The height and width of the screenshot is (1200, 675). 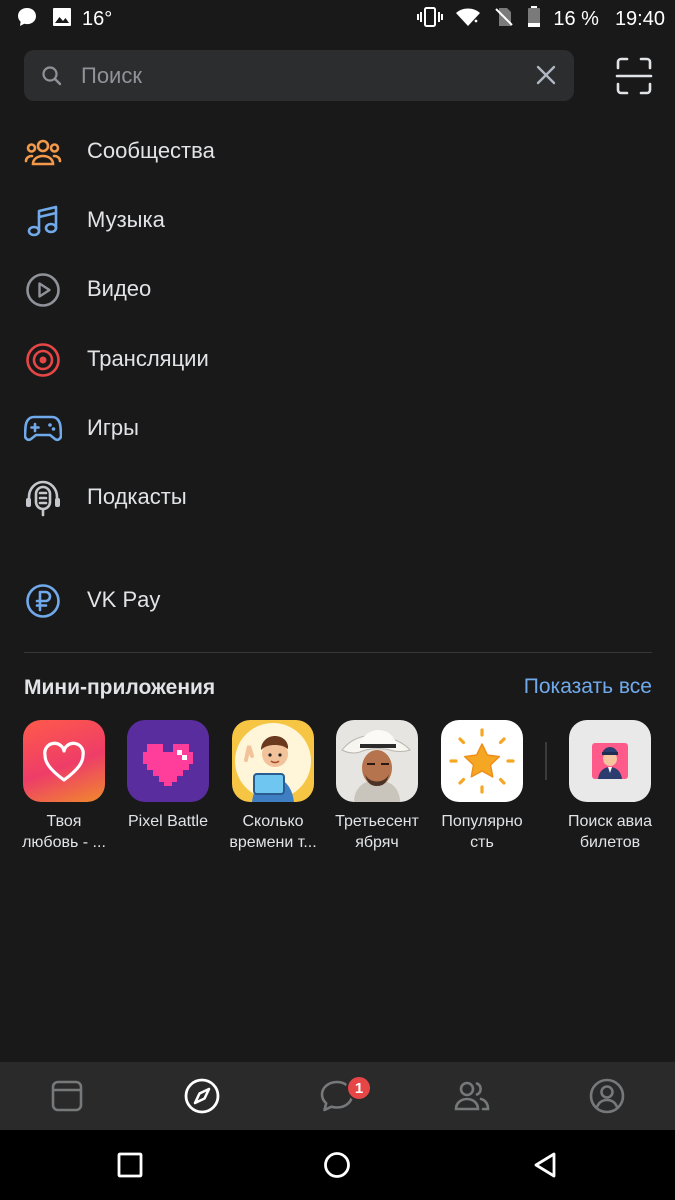 What do you see at coordinates (588, 687) in the screenshot?
I see `show-all-link: Показать все` at bounding box center [588, 687].